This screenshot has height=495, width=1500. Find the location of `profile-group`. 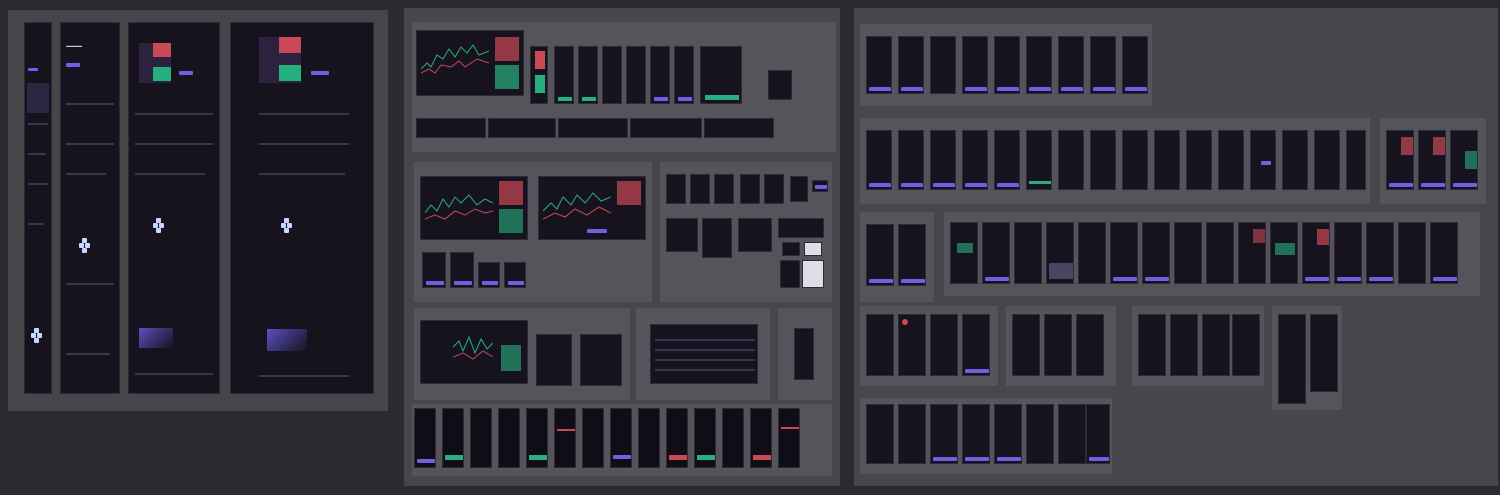

profile-group is located at coordinates (929, 346).